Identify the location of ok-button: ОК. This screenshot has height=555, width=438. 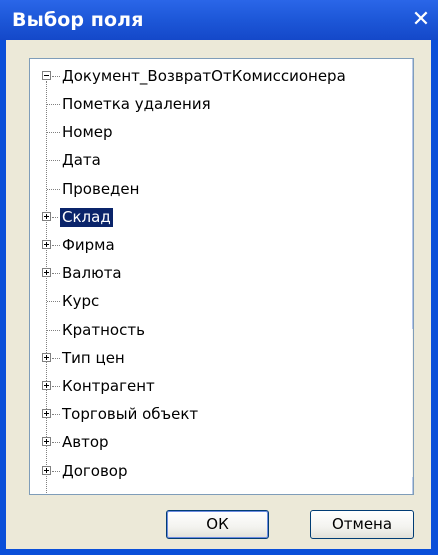
(217, 524).